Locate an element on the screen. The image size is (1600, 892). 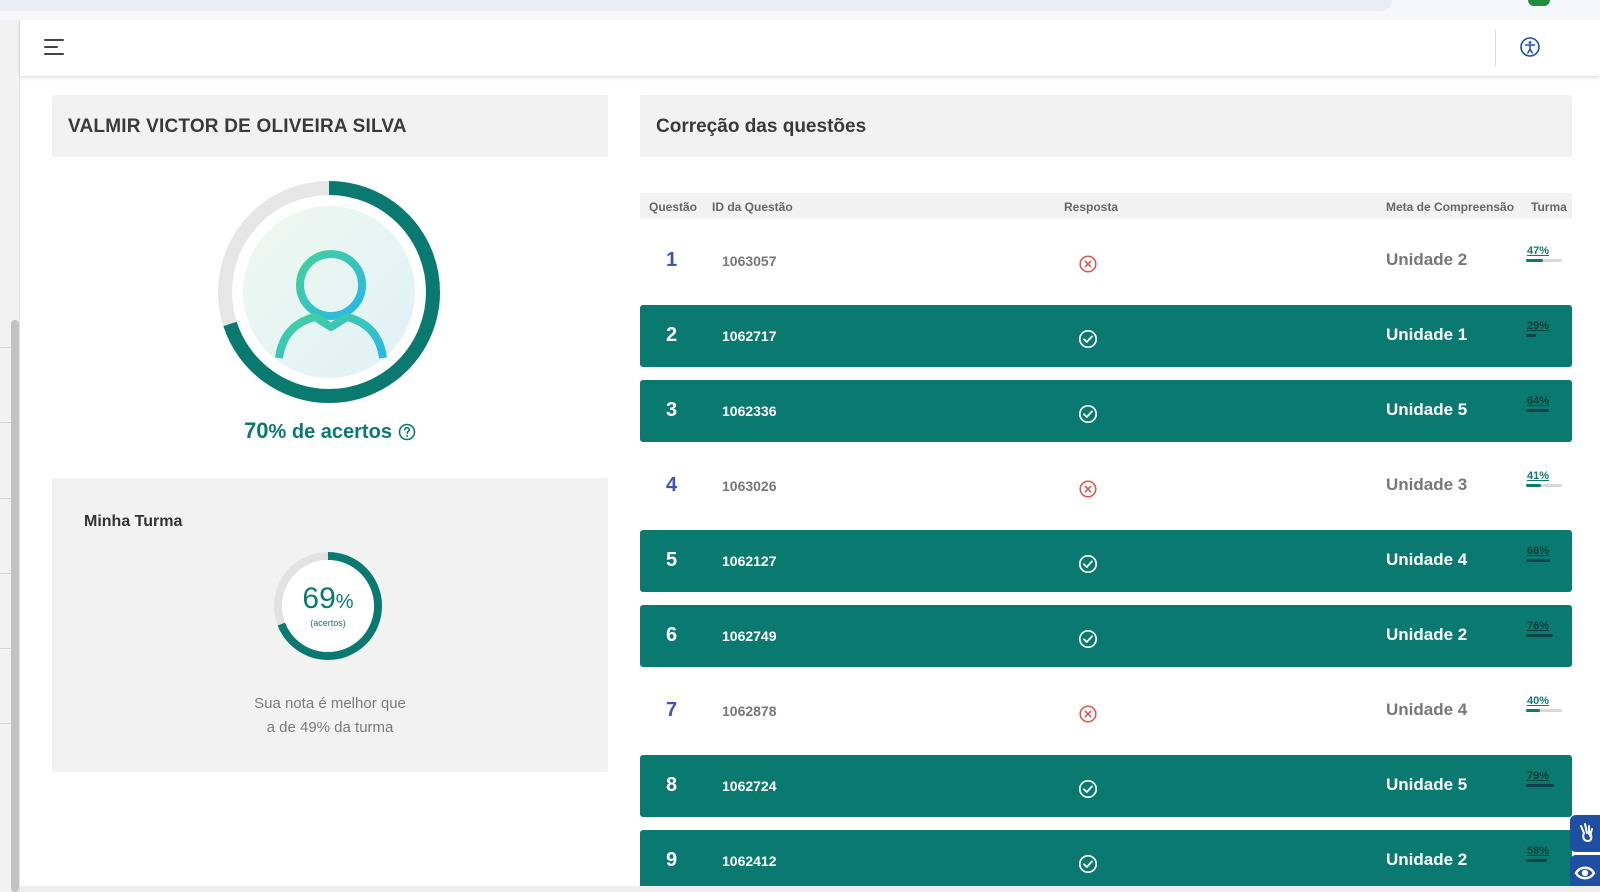
class-percent: 66% is located at coordinates (1544, 553).